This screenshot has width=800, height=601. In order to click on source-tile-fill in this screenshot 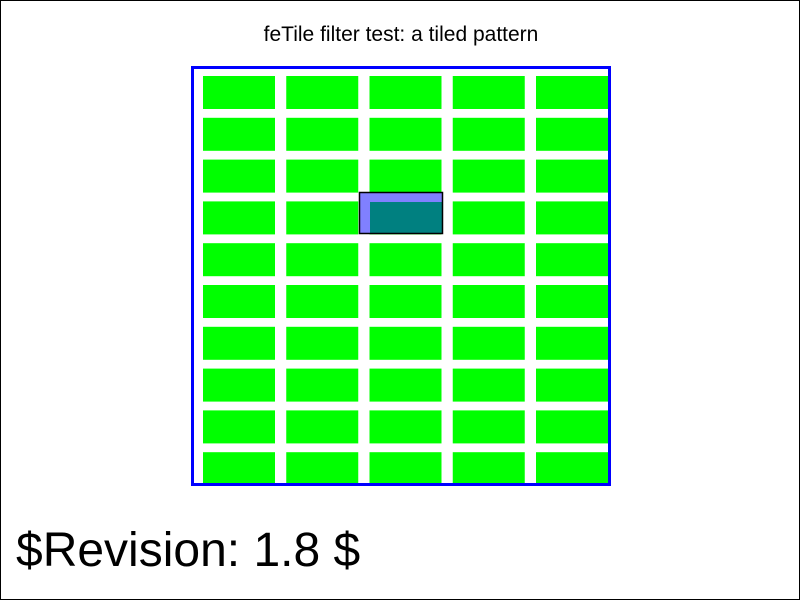, I will do `click(406, 218)`.